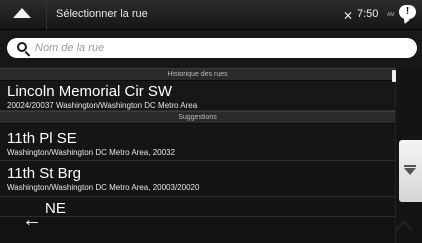 The height and width of the screenshot is (243, 422). Describe the element at coordinates (90, 91) in the screenshot. I see `street-name: Lincoln Memorial Cir SW` at that location.